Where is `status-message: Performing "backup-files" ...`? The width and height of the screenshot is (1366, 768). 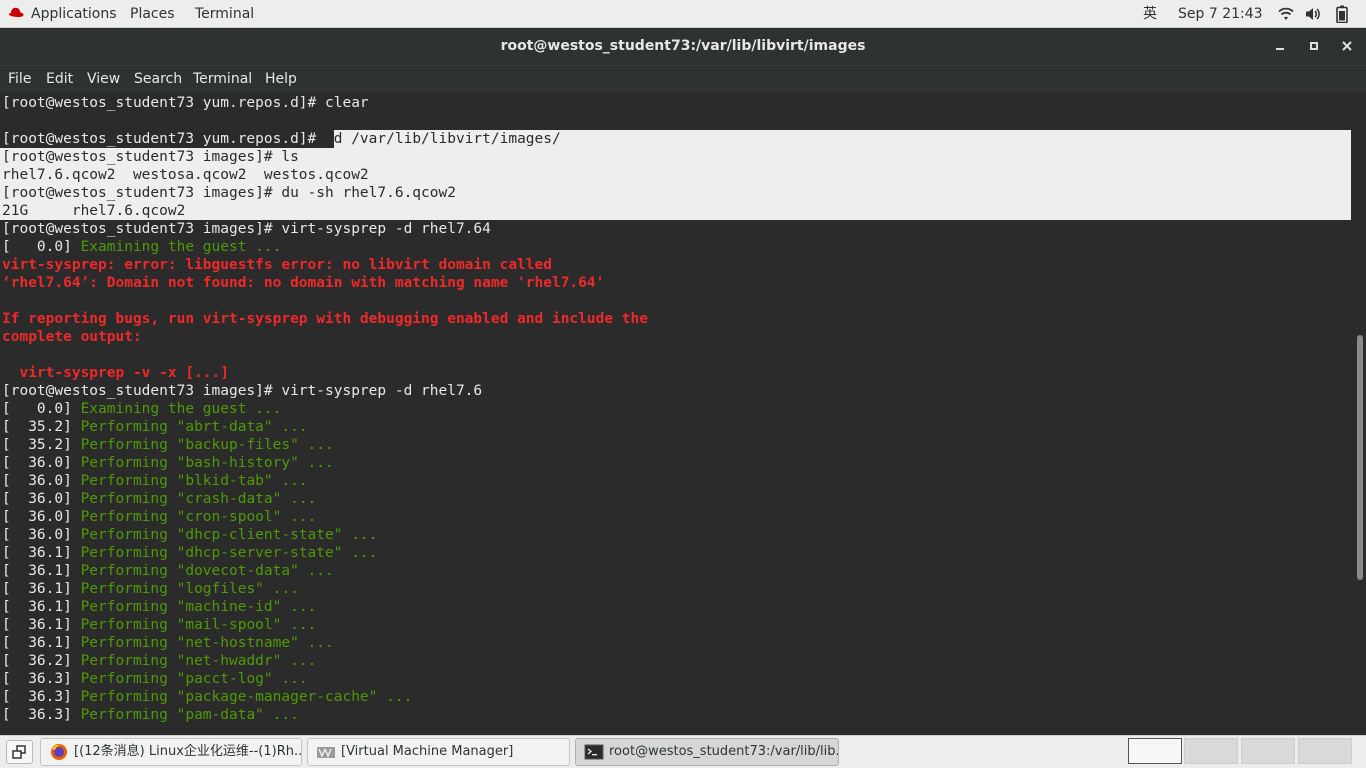 status-message: Performing "backup-files" ... is located at coordinates (207, 445).